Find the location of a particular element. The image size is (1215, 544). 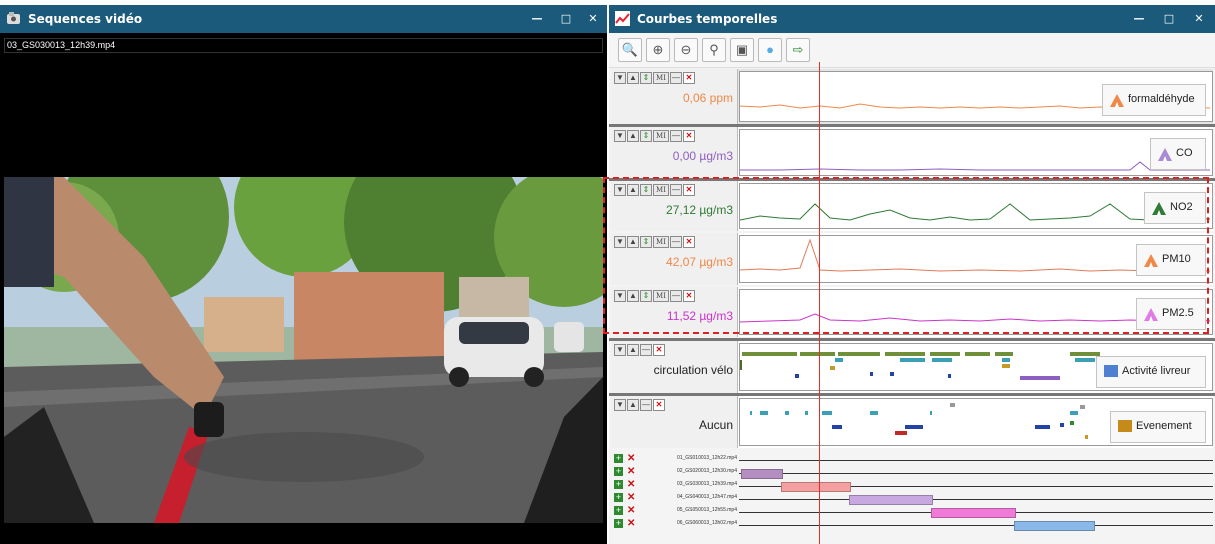

track-side-panel: ▼ ▲ ⇕ MI — ✕ 0,06 ppm is located at coordinates (674, 96).